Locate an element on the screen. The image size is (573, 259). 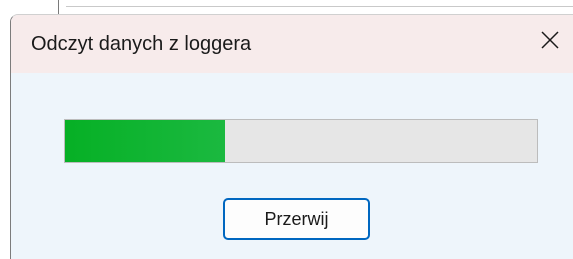
dialog-title: Odczyt danych z loggera is located at coordinates (141, 44).